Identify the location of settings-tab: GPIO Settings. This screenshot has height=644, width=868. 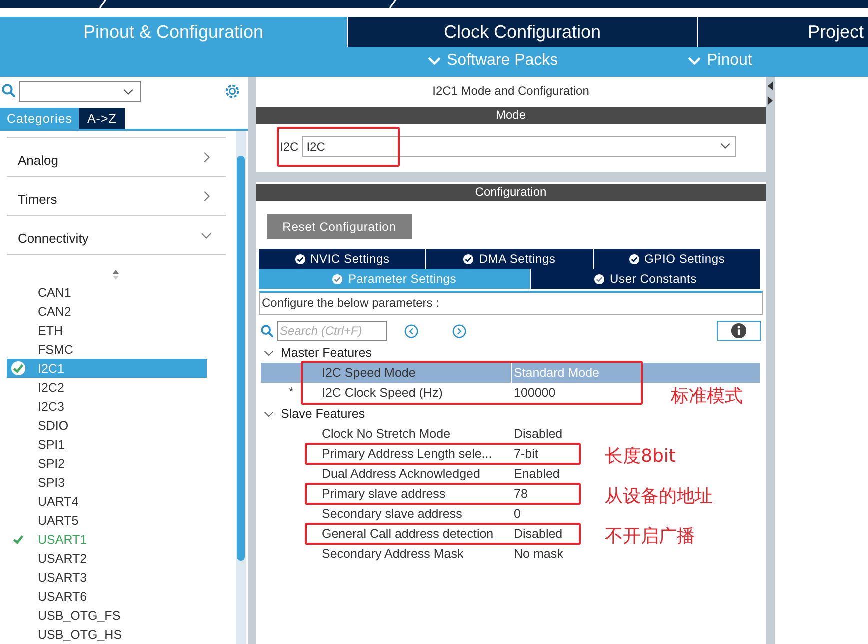
(676, 259).